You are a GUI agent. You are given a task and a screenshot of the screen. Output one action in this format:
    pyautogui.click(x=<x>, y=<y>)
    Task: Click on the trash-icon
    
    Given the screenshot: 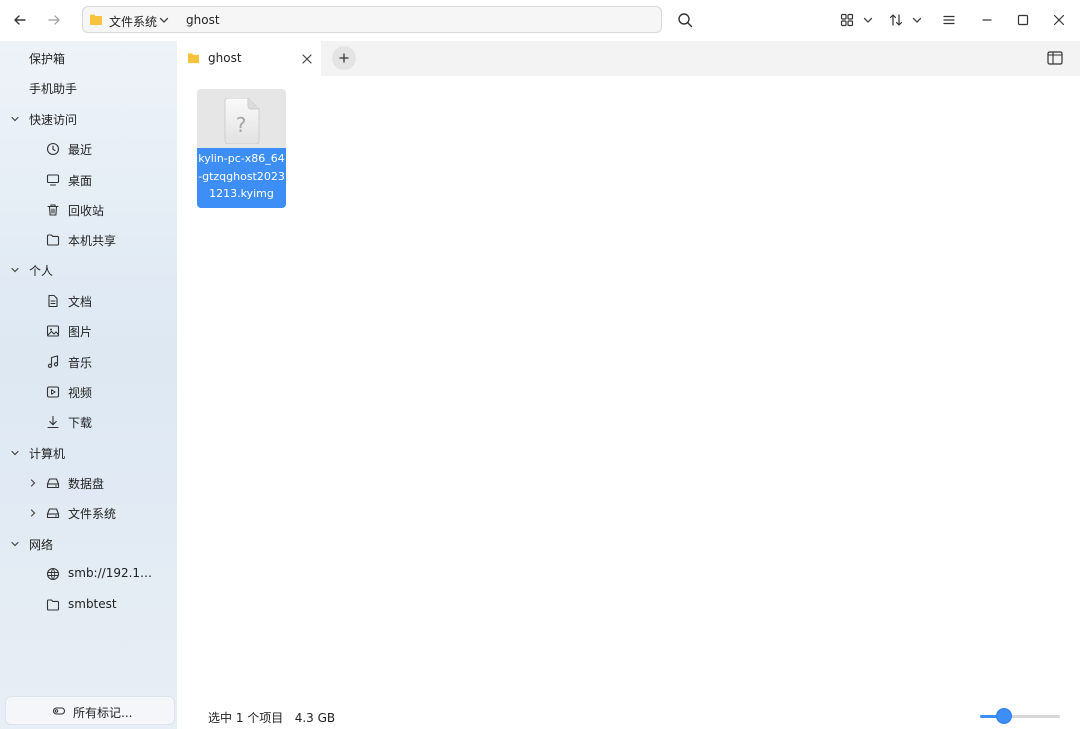 What is the action you would take?
    pyautogui.click(x=53, y=210)
    